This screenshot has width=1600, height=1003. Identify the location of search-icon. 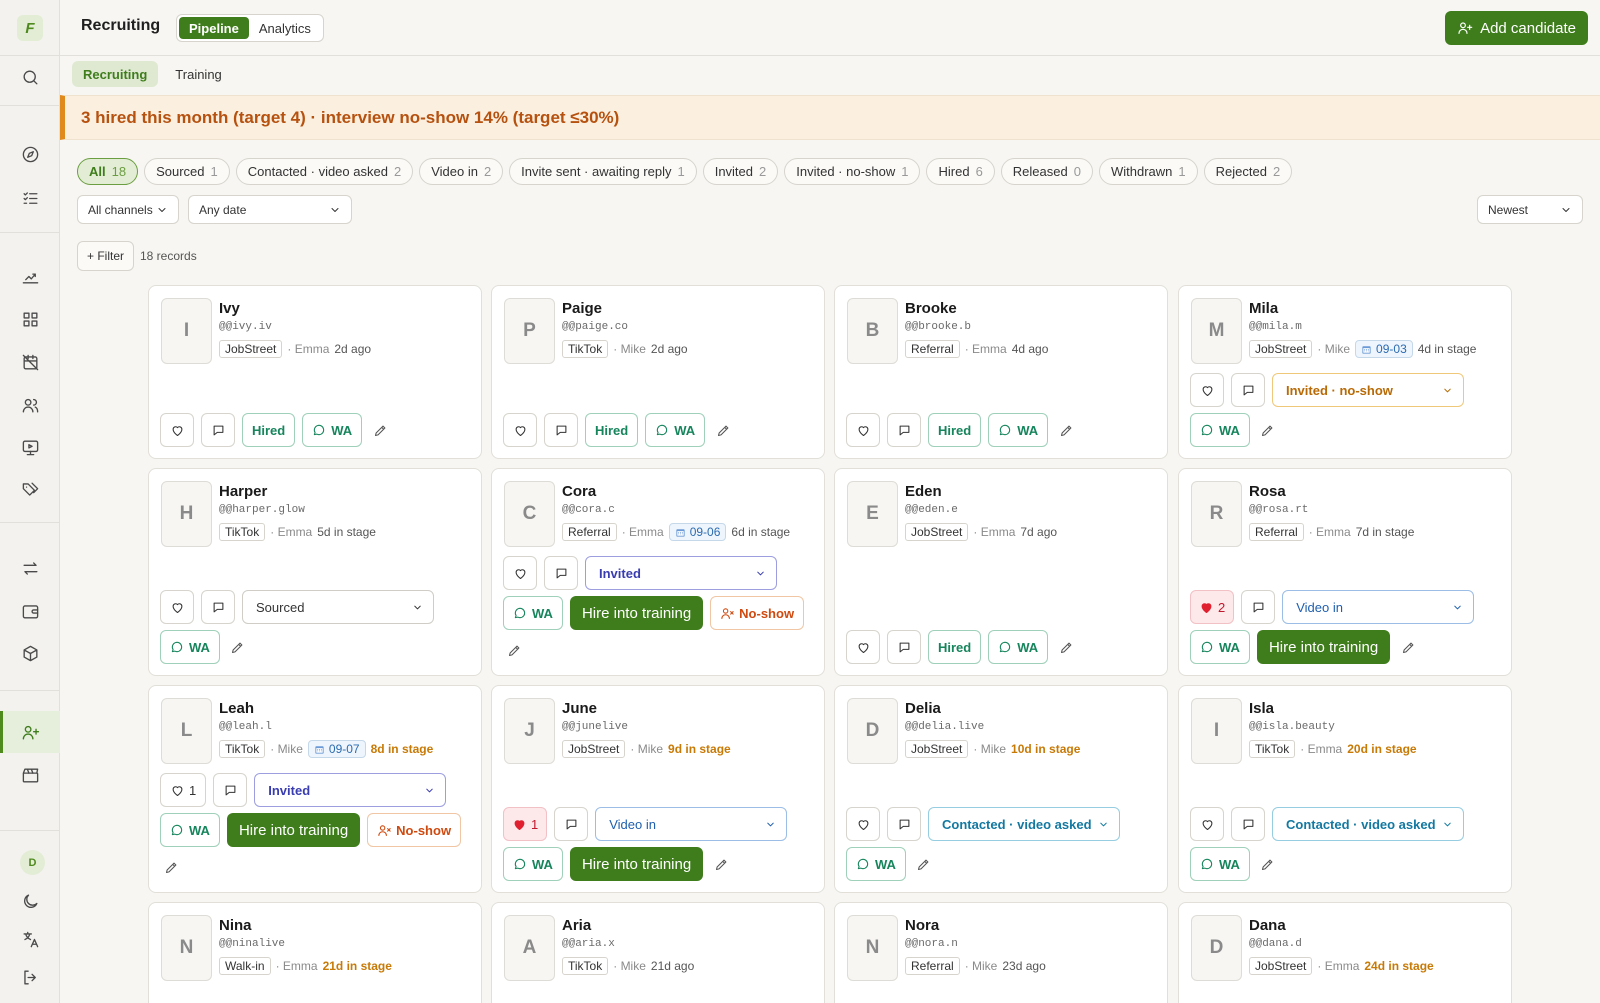
(30, 77).